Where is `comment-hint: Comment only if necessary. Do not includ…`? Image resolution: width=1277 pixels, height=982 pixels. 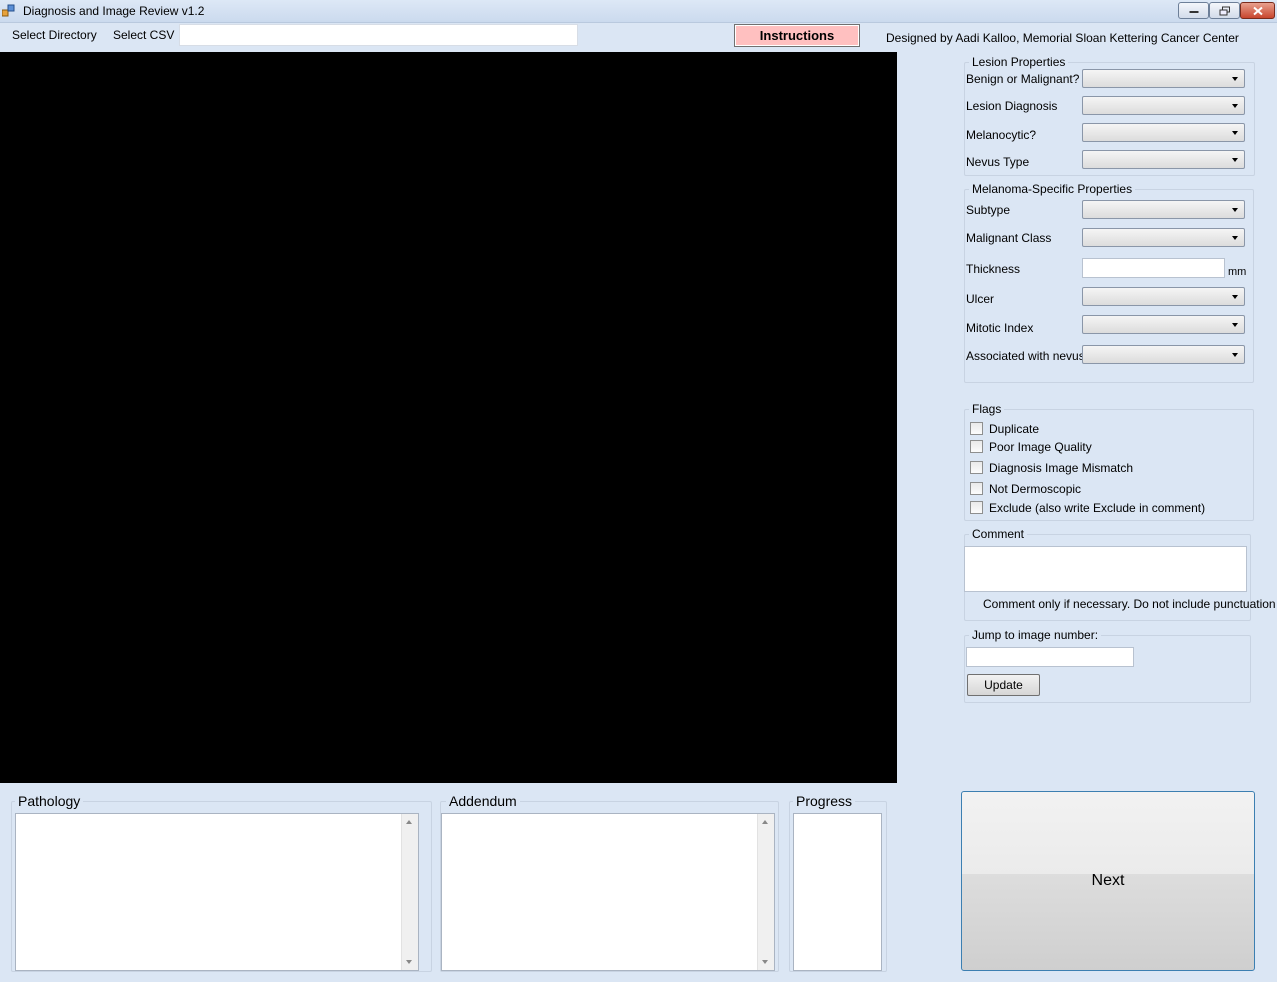 comment-hint: Comment only if necessary. Do not includ… is located at coordinates (1129, 604).